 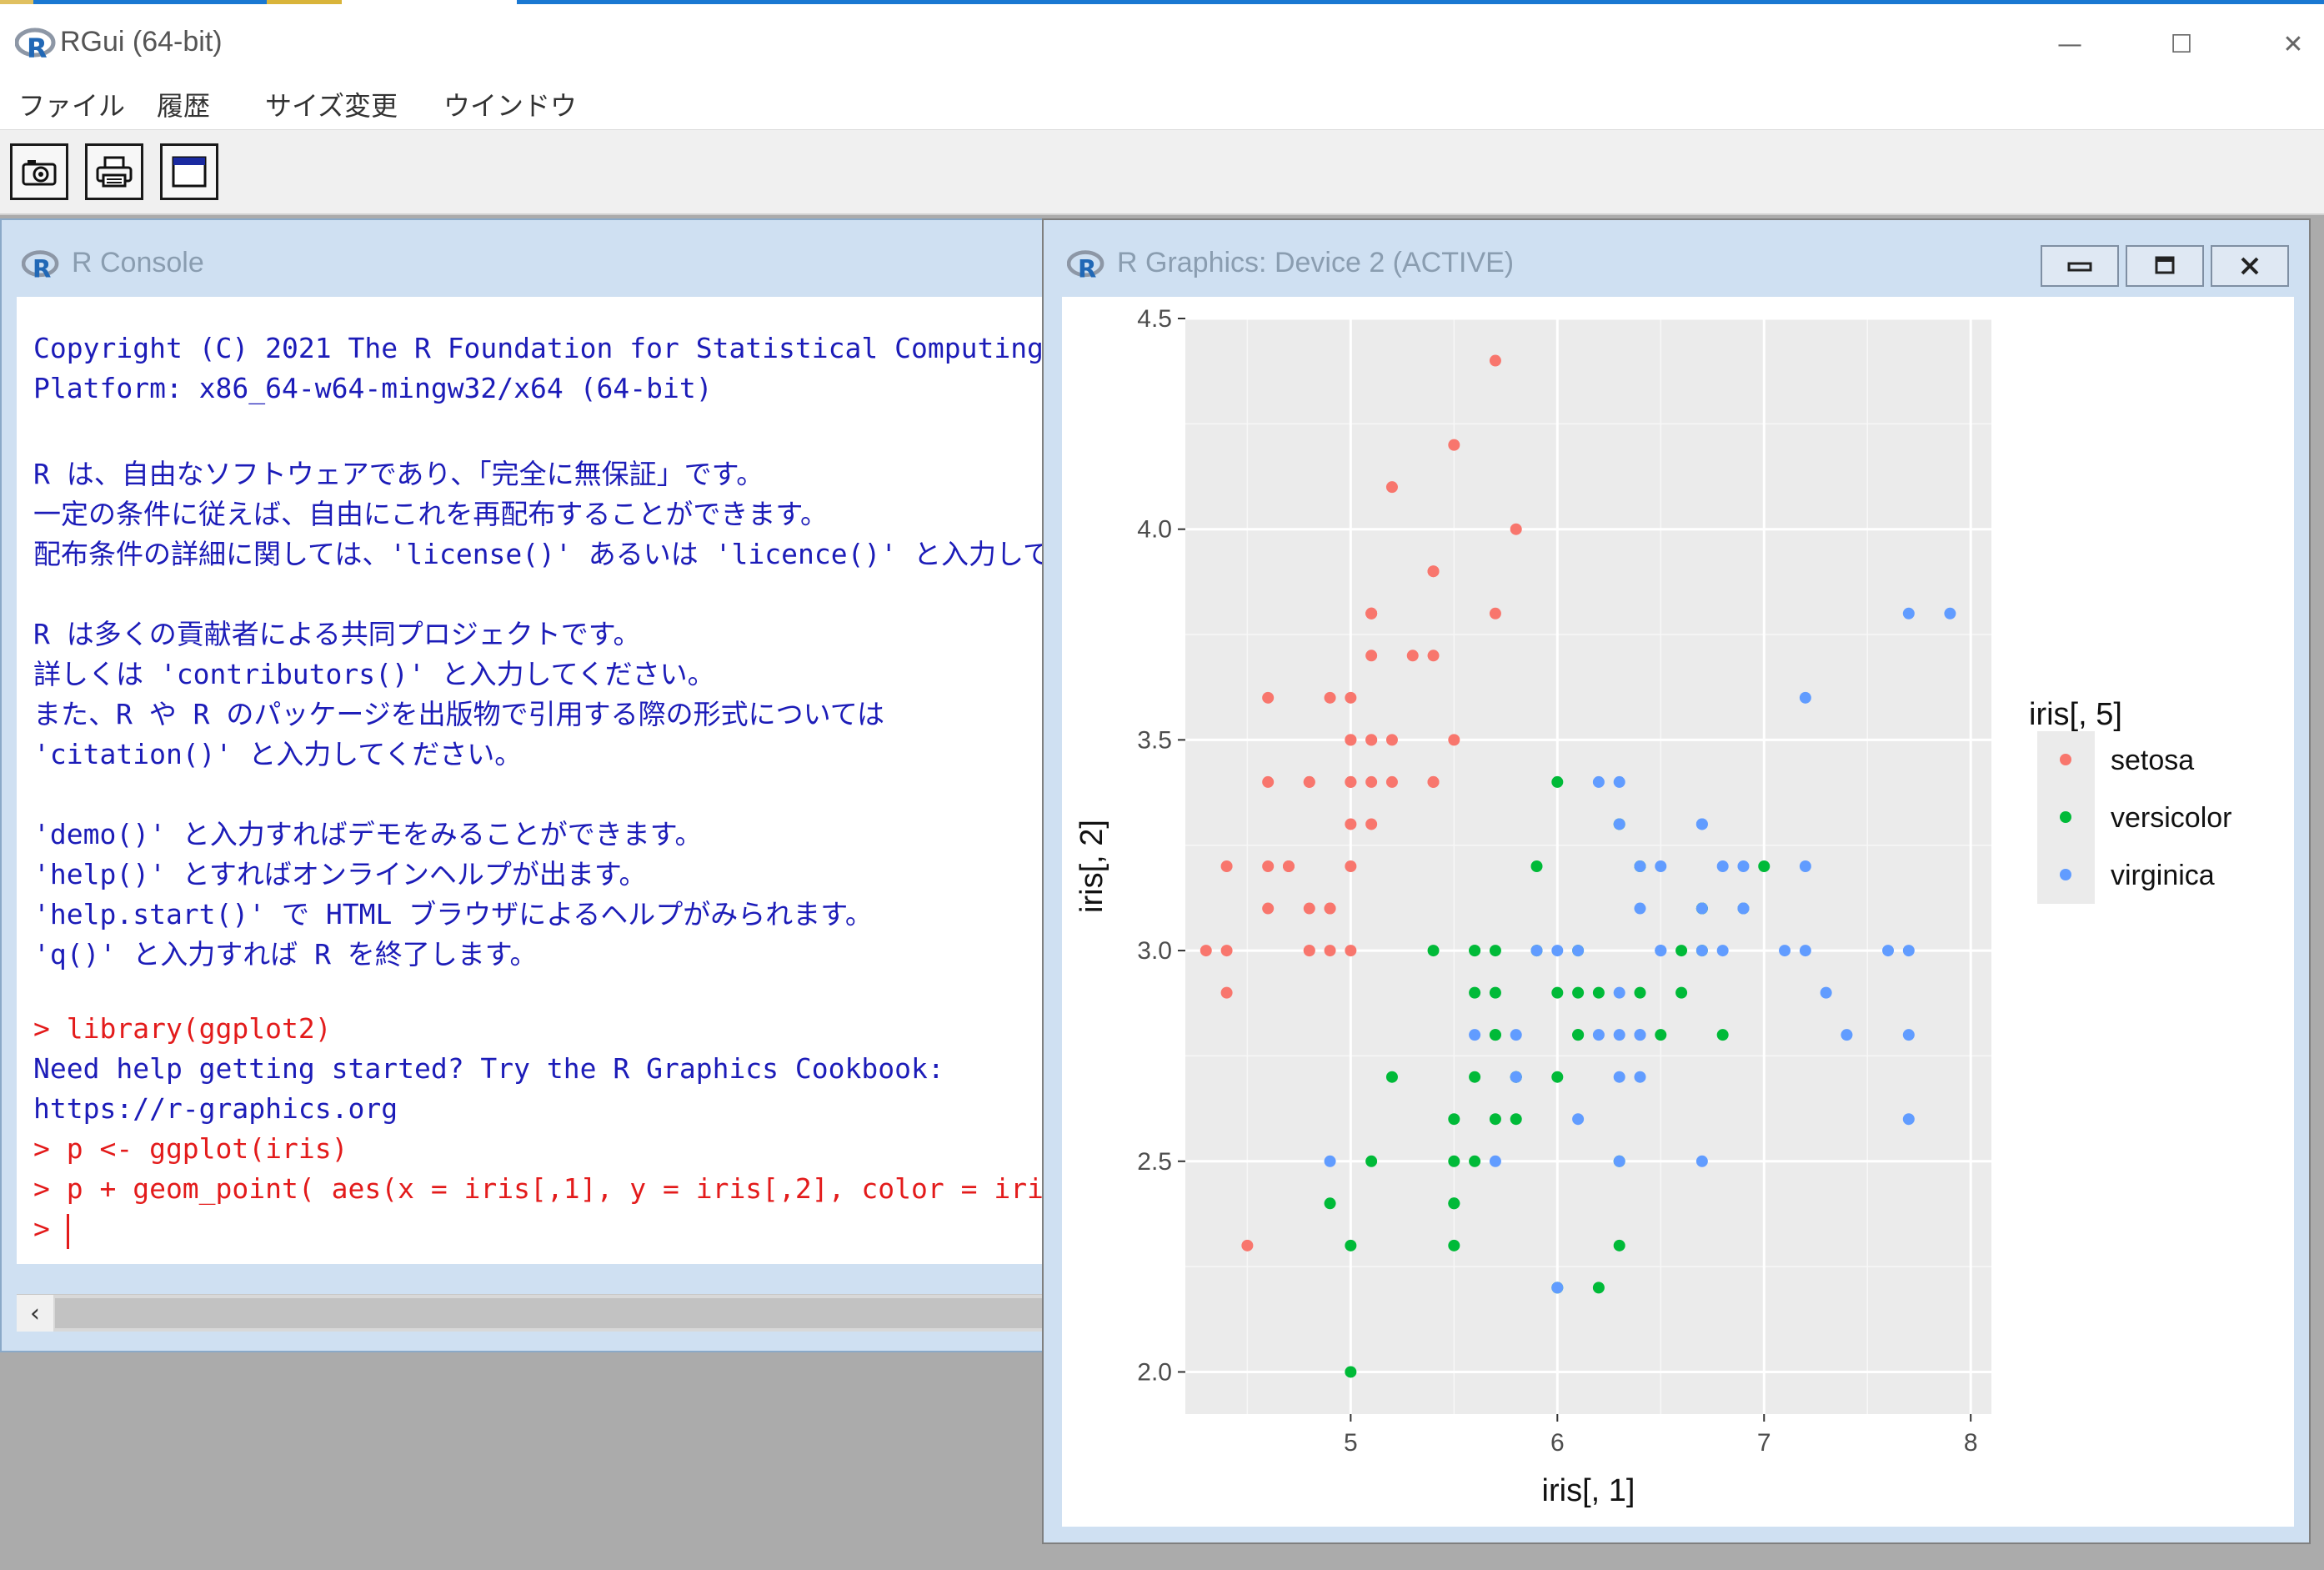 What do you see at coordinates (1351, 1443) in the screenshot?
I see `x-tick-label: 5` at bounding box center [1351, 1443].